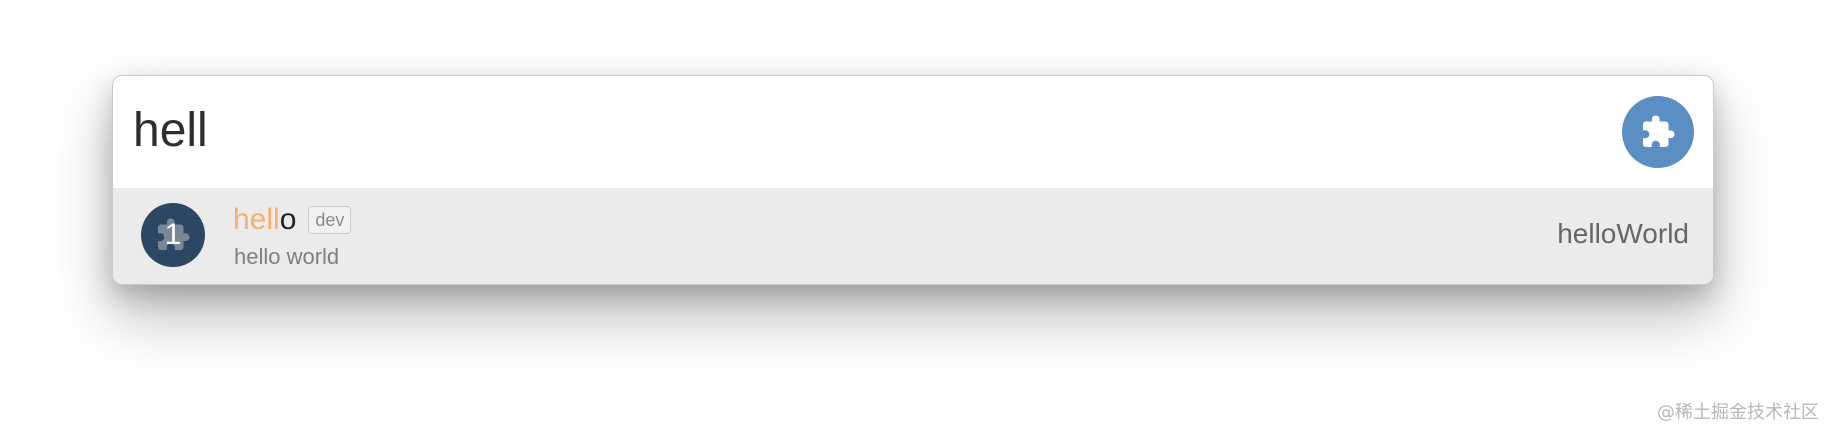 This screenshot has height=432, width=1824. What do you see at coordinates (330, 220) in the screenshot?
I see `result-tag: dev` at bounding box center [330, 220].